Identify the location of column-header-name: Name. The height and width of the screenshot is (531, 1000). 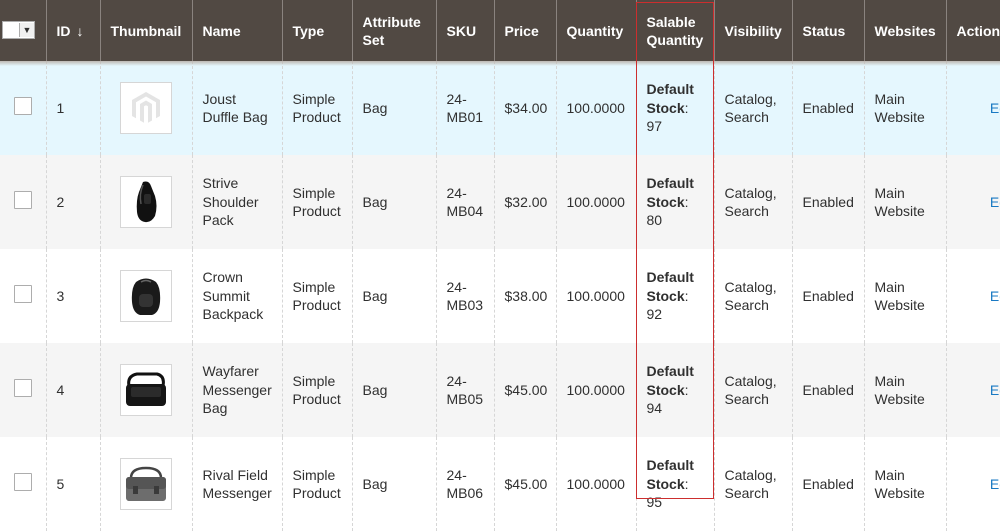
(237, 30).